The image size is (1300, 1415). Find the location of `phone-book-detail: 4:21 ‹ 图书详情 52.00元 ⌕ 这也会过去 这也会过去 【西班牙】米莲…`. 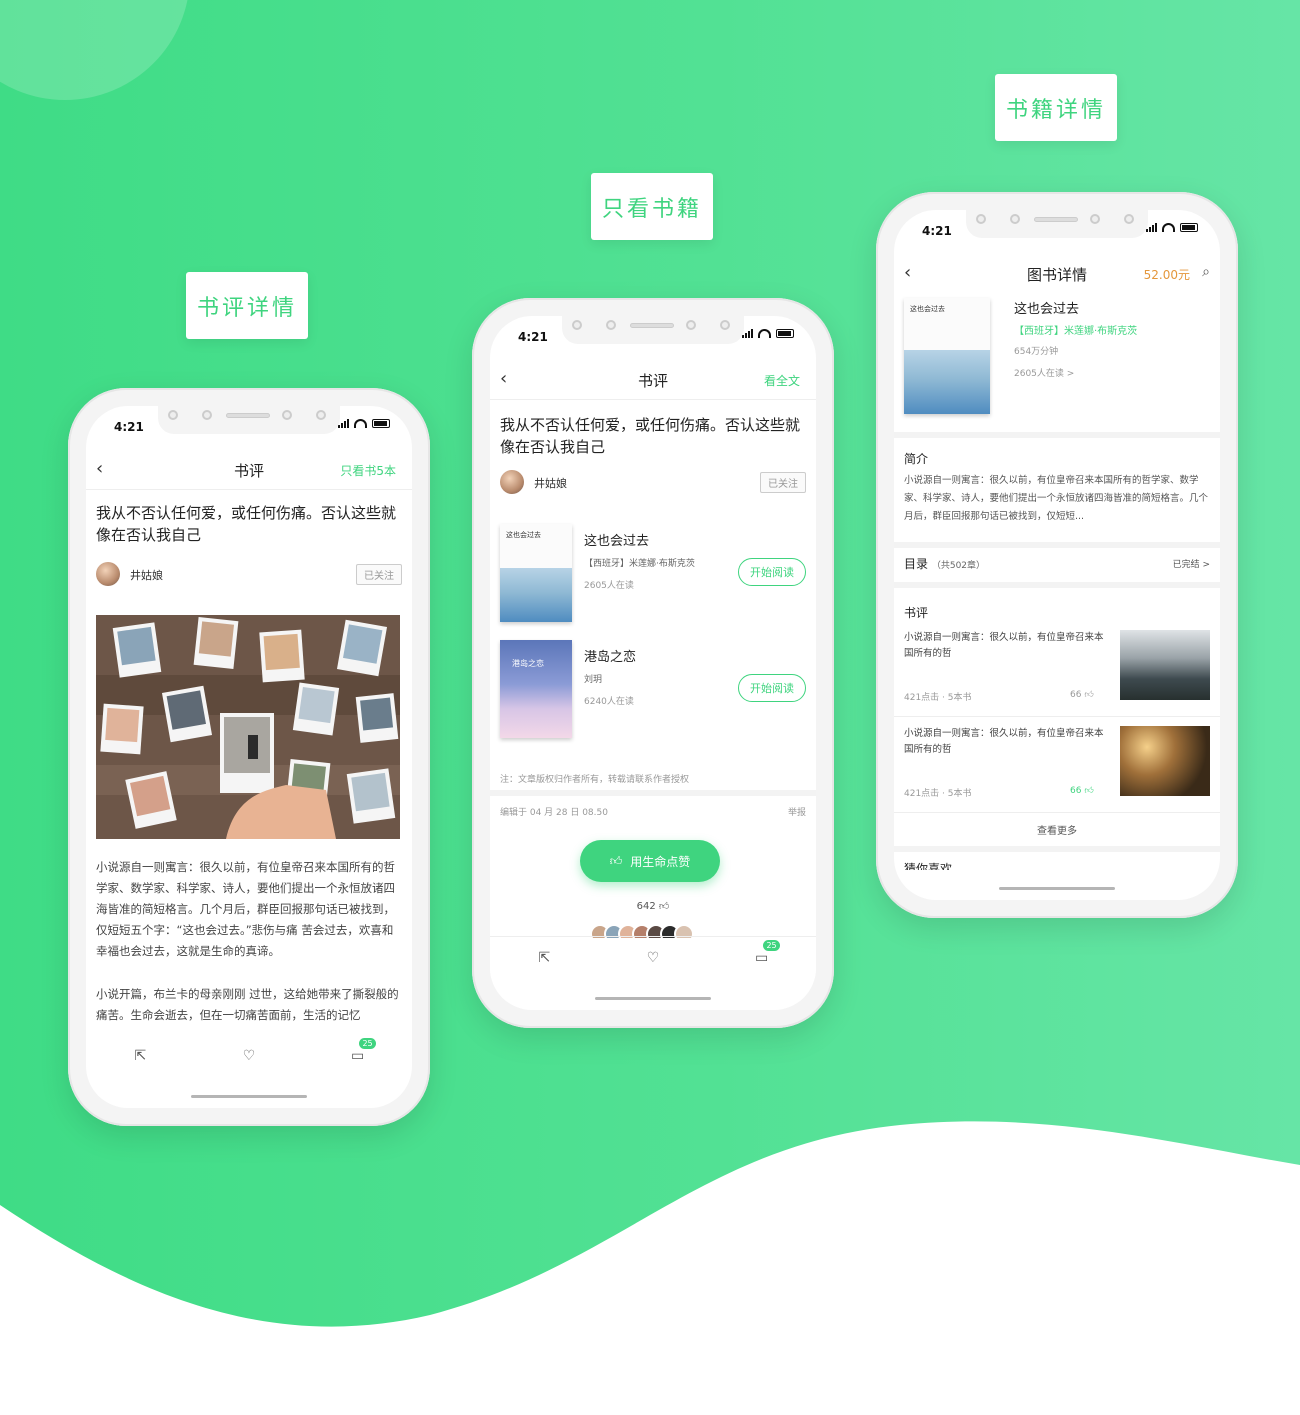

phone-book-detail: 4:21 ‹ 图书详情 52.00元 ⌕ 这也会过去 这也会过去 【西班牙】米莲… is located at coordinates (1057, 555).